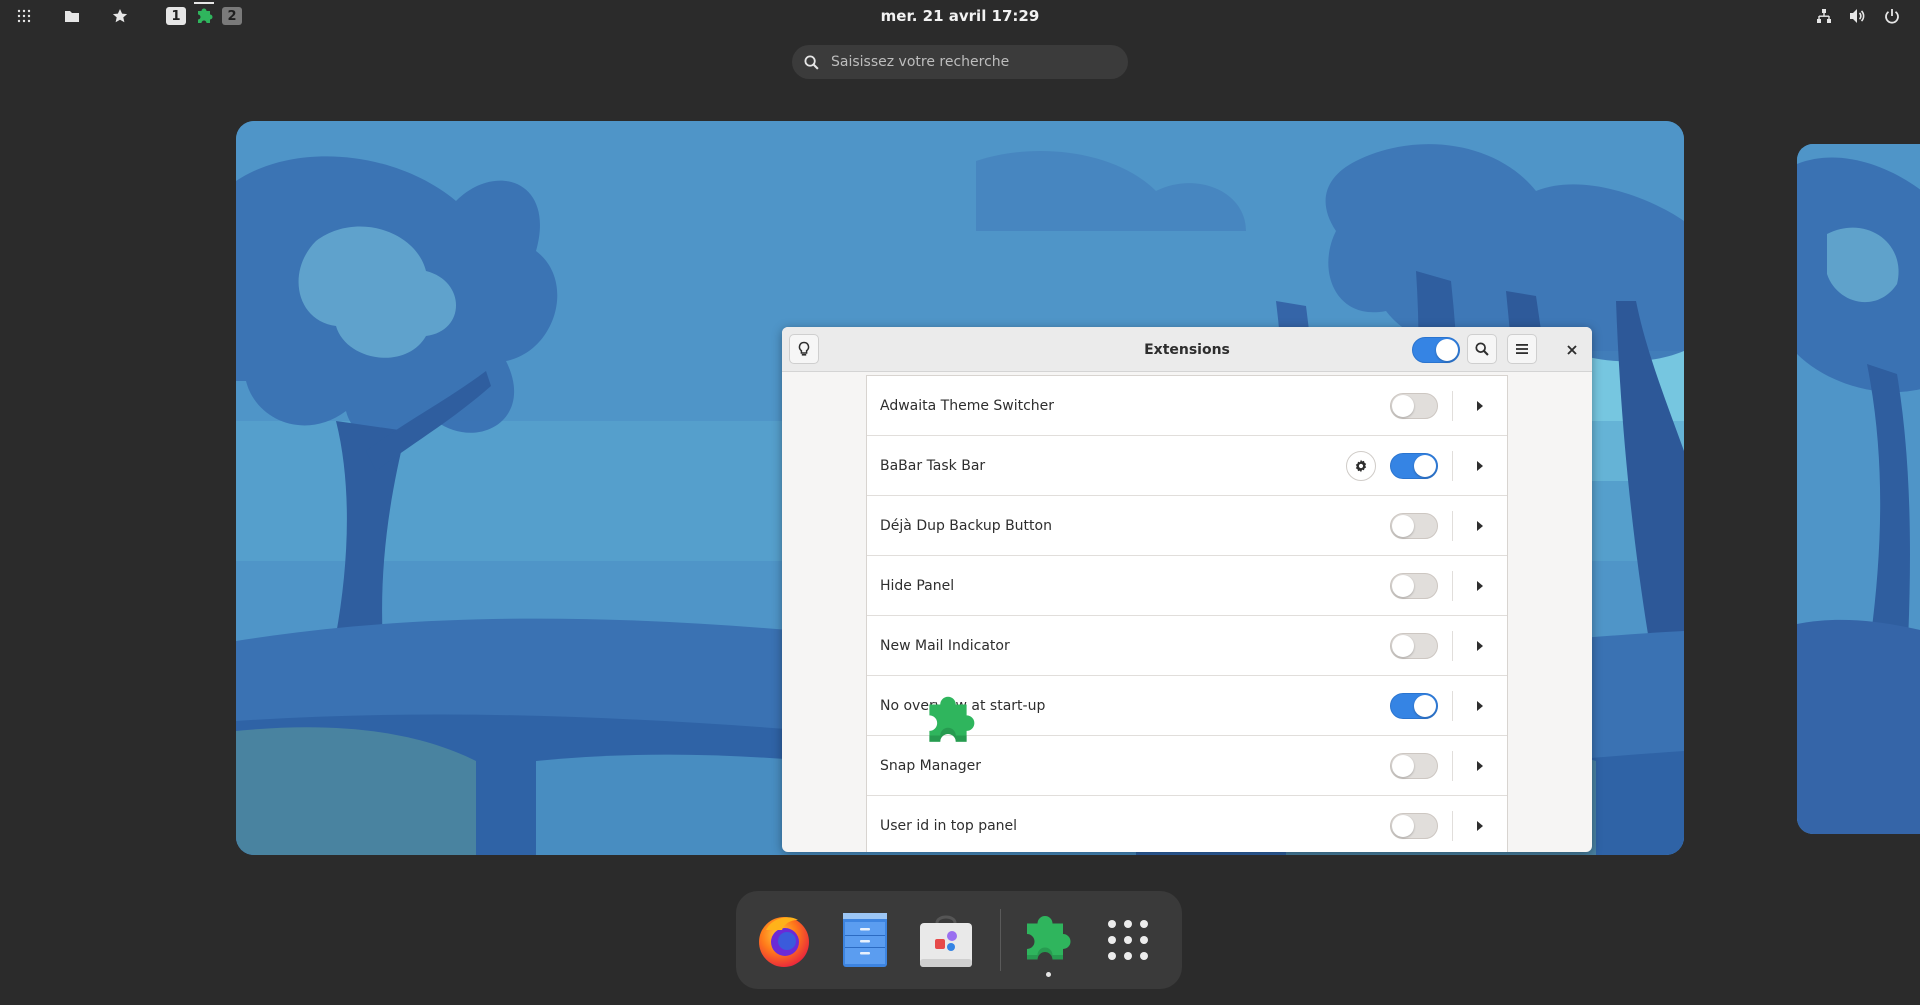 This screenshot has width=1920, height=1005. I want to click on workspace-2-label: 2, so click(232, 16).